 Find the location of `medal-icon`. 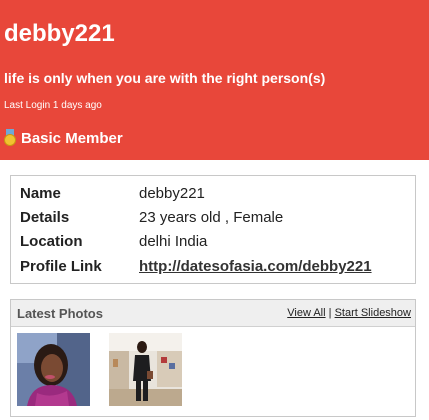

medal-icon is located at coordinates (10, 138).